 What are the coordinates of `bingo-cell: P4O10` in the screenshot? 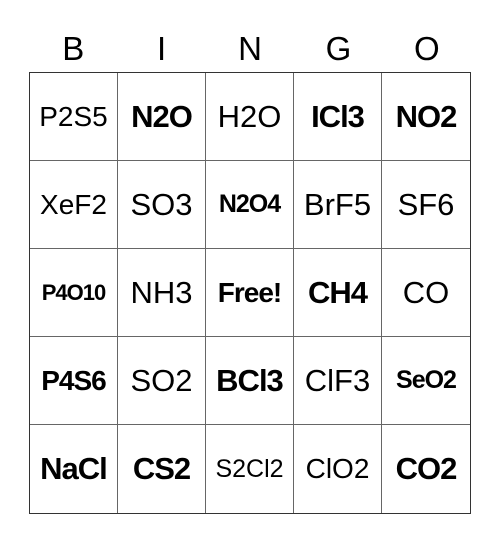 It's located at (74, 293).